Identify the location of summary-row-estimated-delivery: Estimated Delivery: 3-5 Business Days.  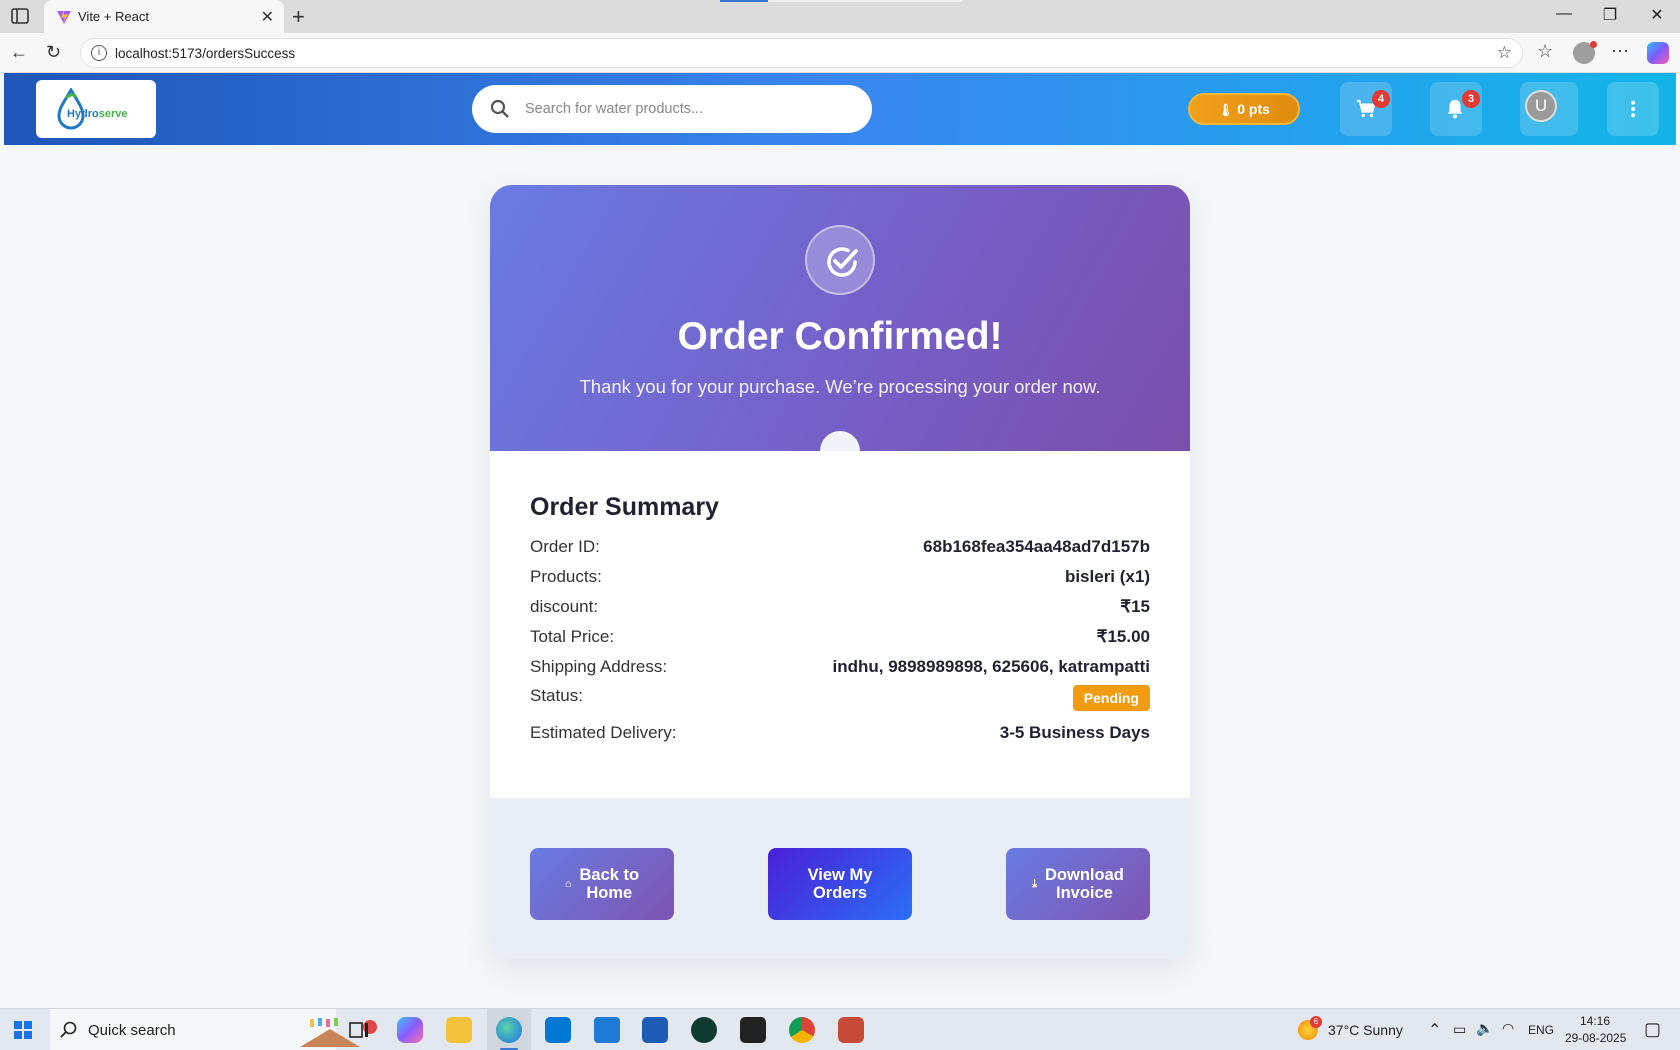
(840, 735).